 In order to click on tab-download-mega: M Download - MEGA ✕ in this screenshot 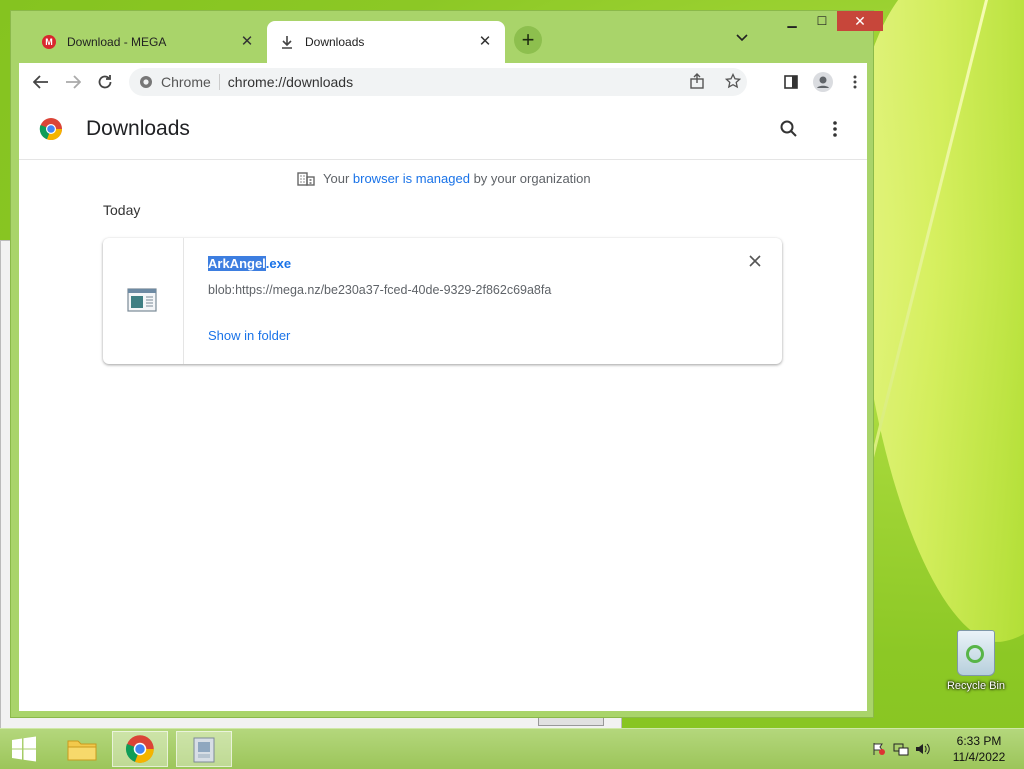, I will do `click(148, 42)`.